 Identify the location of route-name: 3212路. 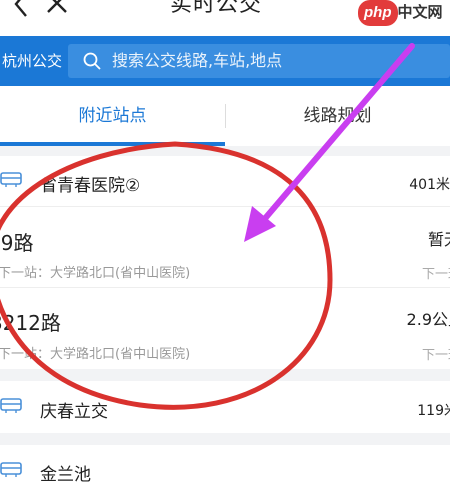
(30, 323).